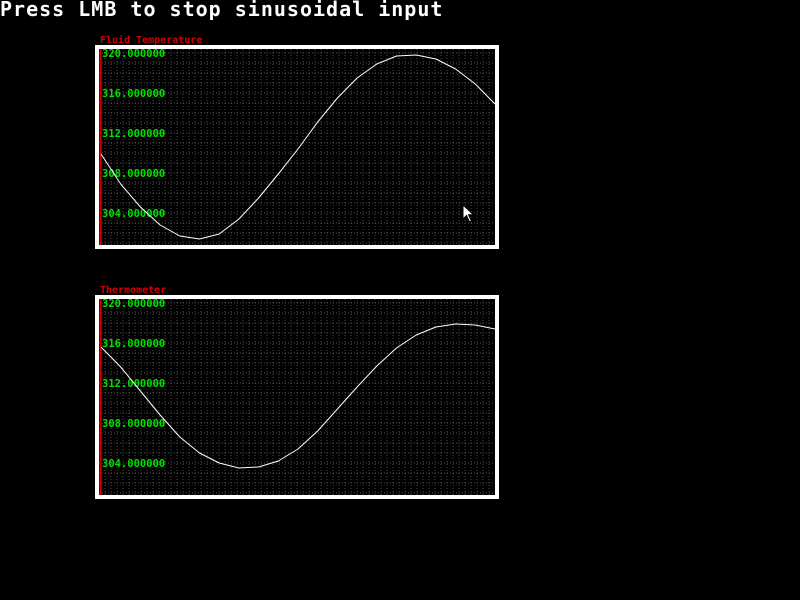 This screenshot has width=800, height=600. I want to click on arrow-pointer-icon, so click(468, 213).